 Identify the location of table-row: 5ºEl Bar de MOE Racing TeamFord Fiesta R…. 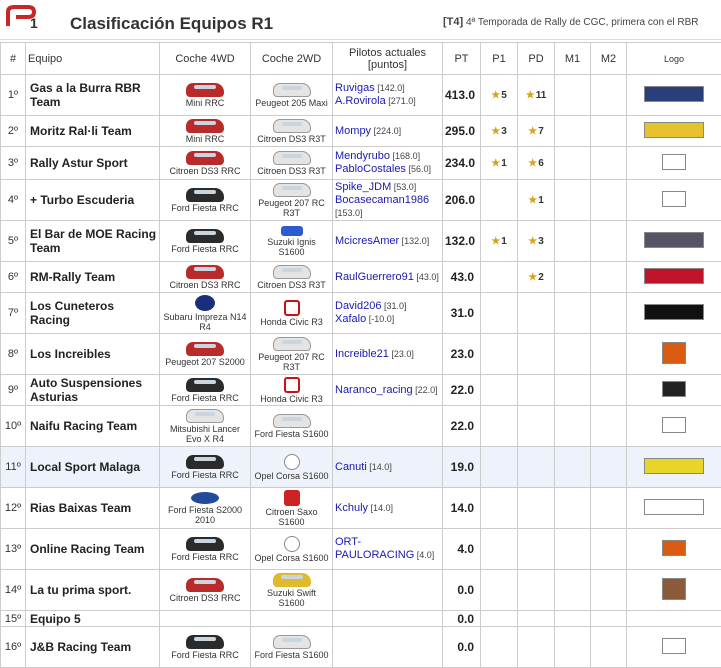
(361, 241).